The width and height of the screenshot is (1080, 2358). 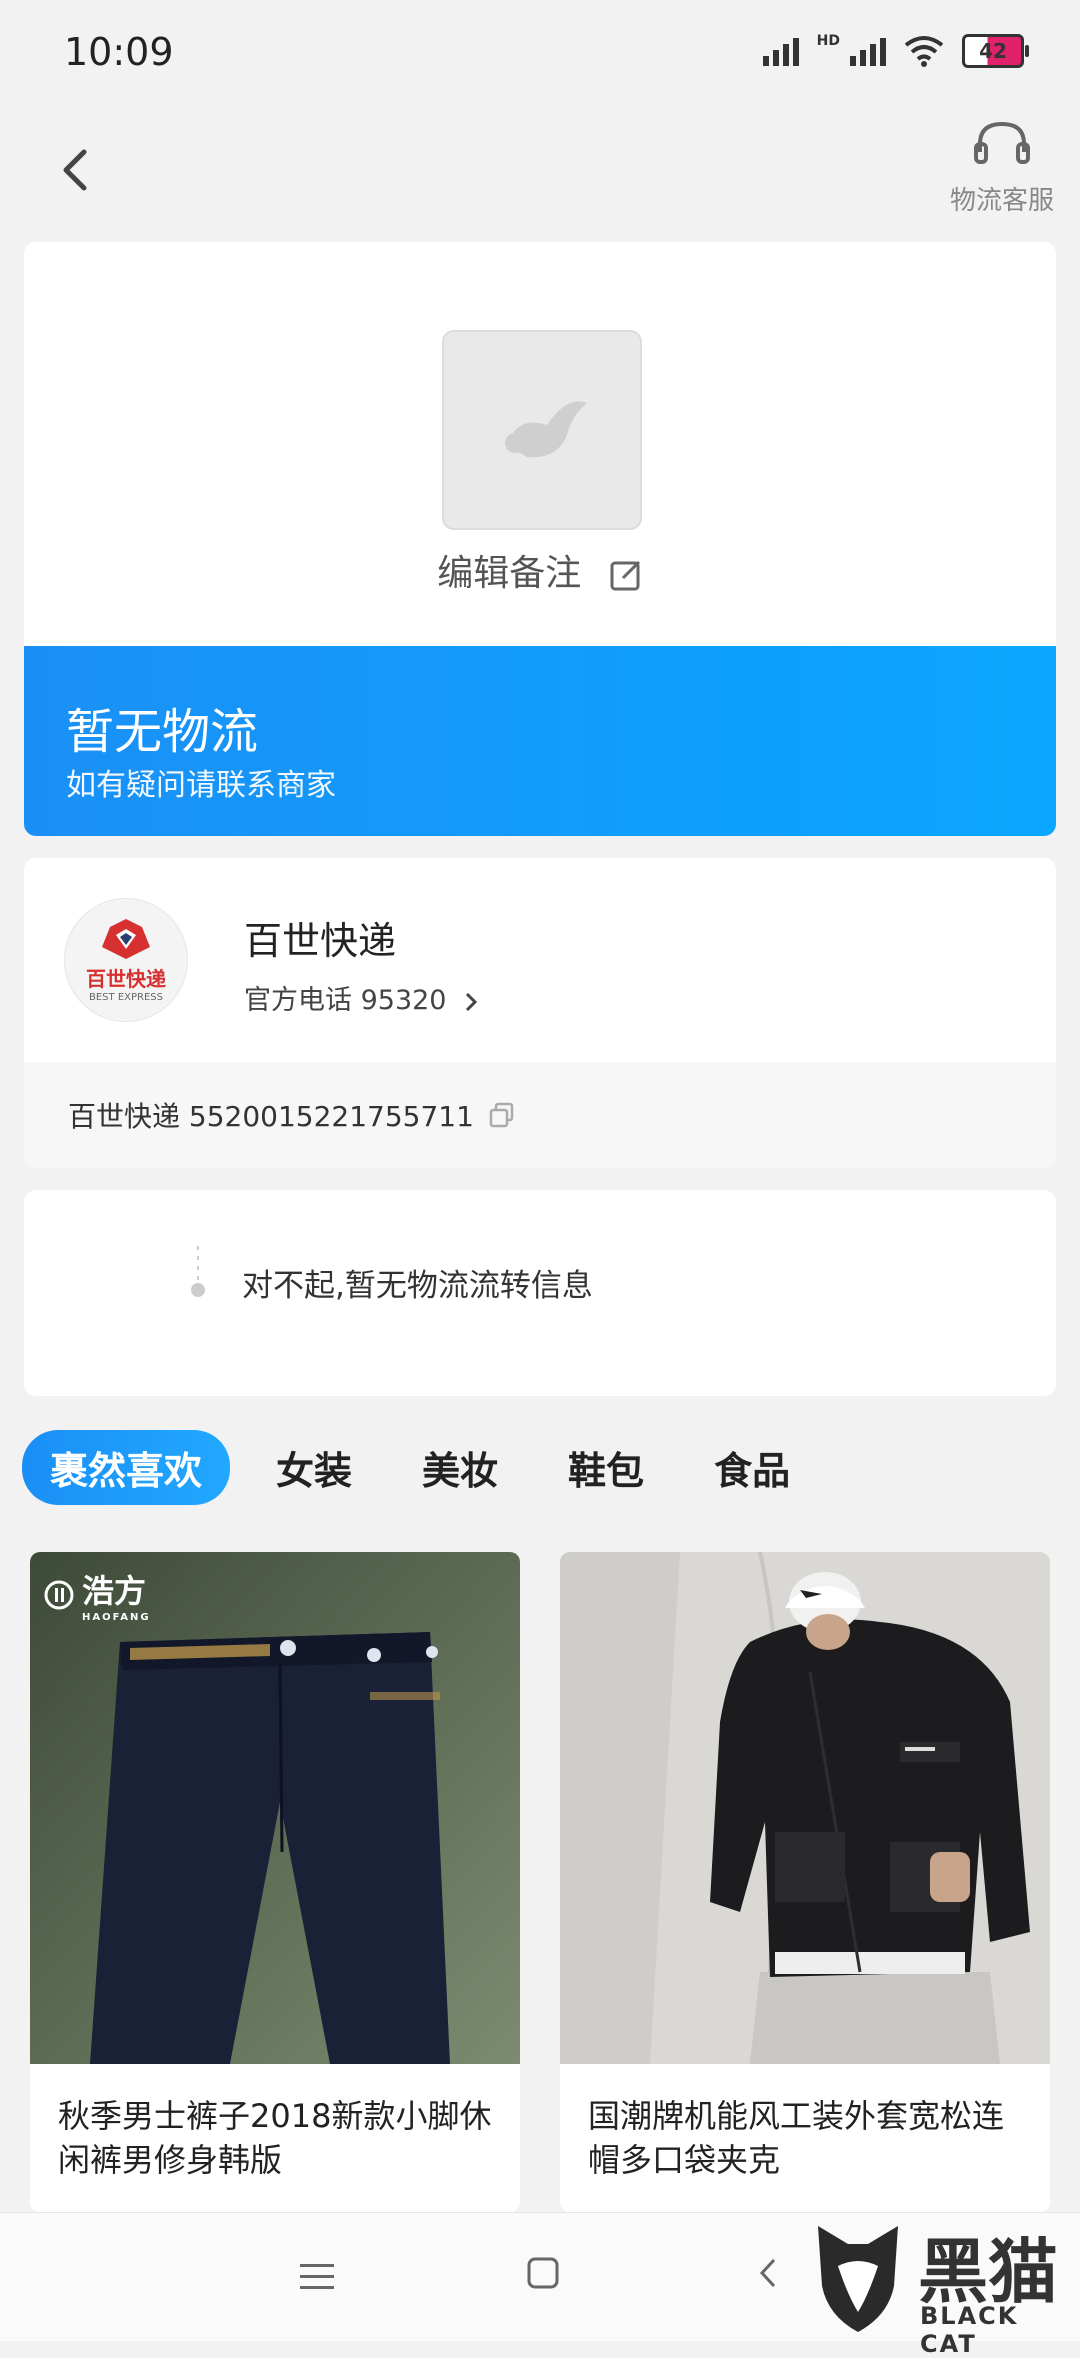 I want to click on timeline-dot-icon, so click(x=198, y=1271).